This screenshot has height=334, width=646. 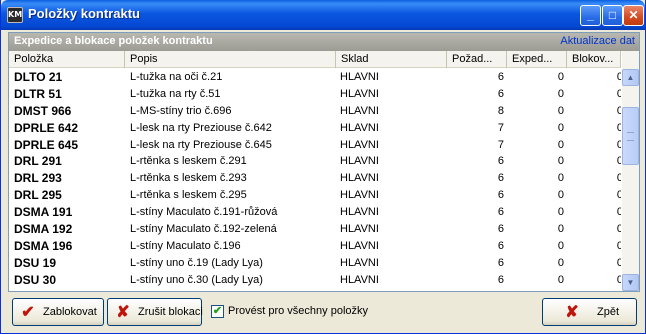 What do you see at coordinates (630, 171) in the screenshot?
I see `vertical-scrollbar: ▲ ▼` at bounding box center [630, 171].